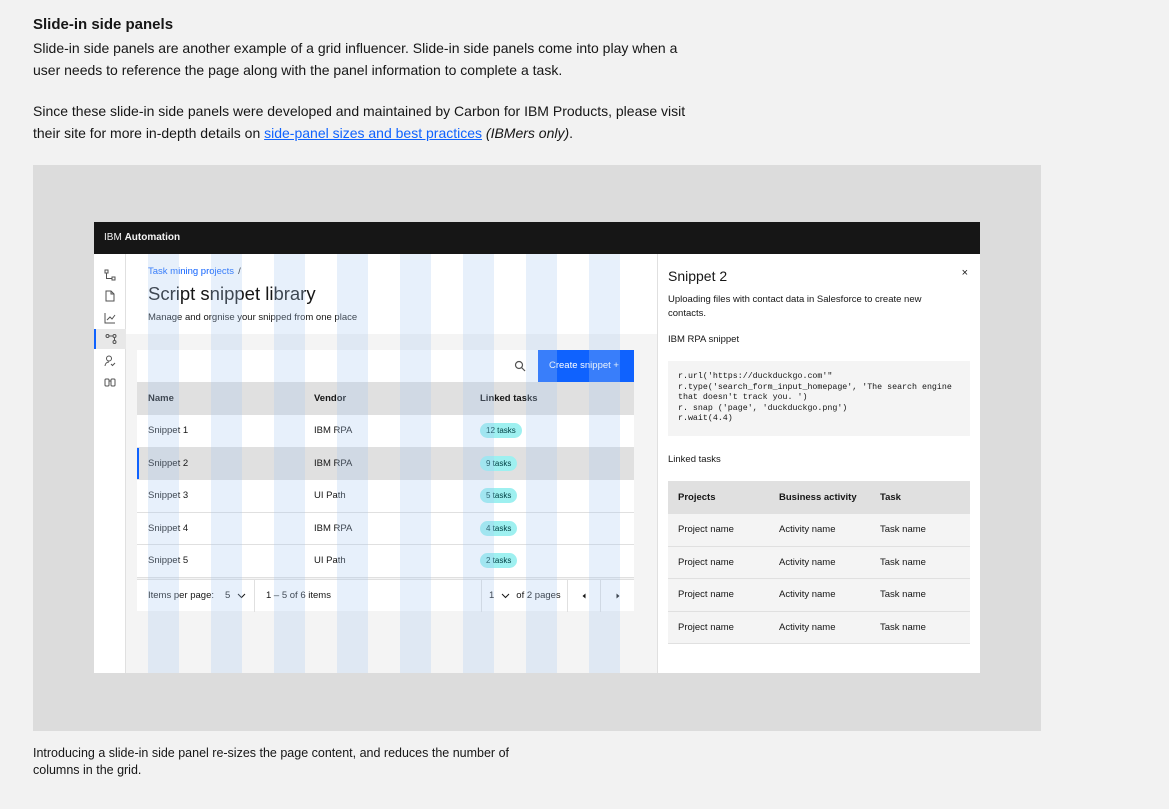  I want to click on linked-tasks-label: Linked tasks, so click(694, 459).